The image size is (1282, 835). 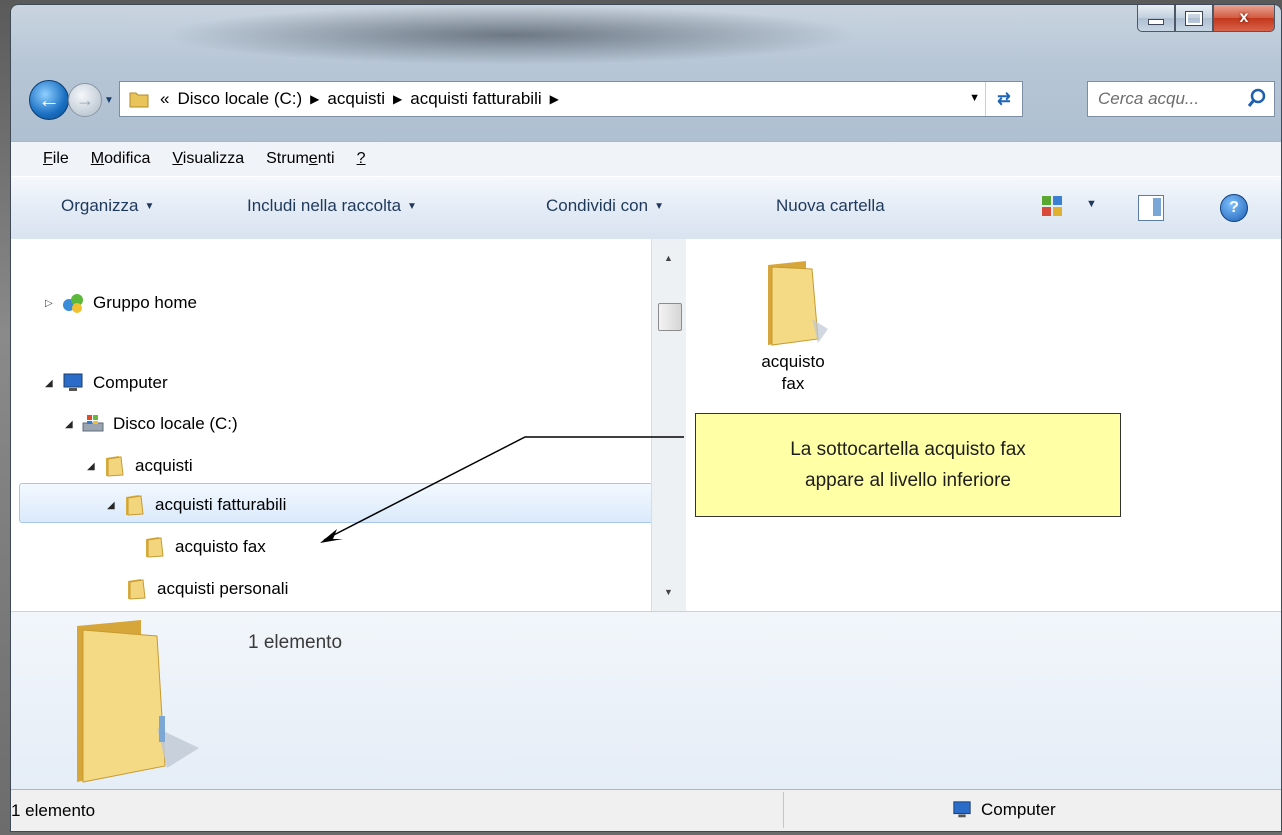 I want to click on tree-item-computer: ◢ Computer, so click(x=106, y=383).